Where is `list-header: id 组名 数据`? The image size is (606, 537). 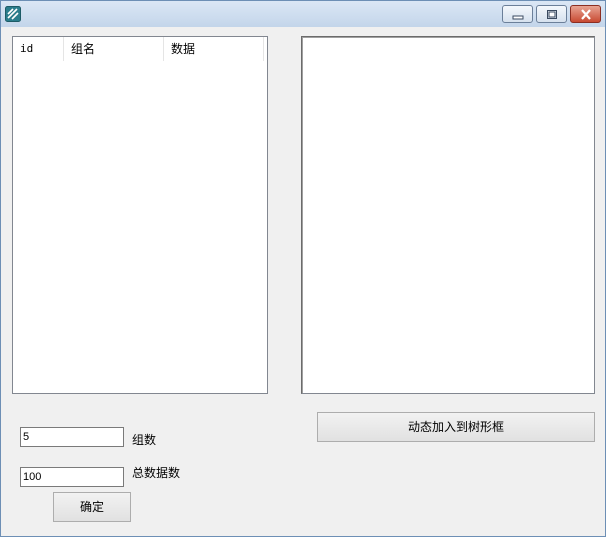
list-header: id 组名 数据 is located at coordinates (140, 49).